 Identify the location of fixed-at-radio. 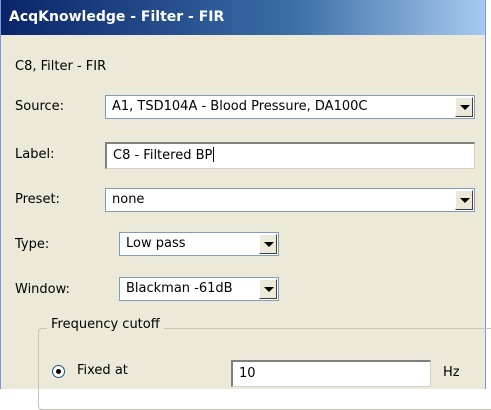
(58, 371).